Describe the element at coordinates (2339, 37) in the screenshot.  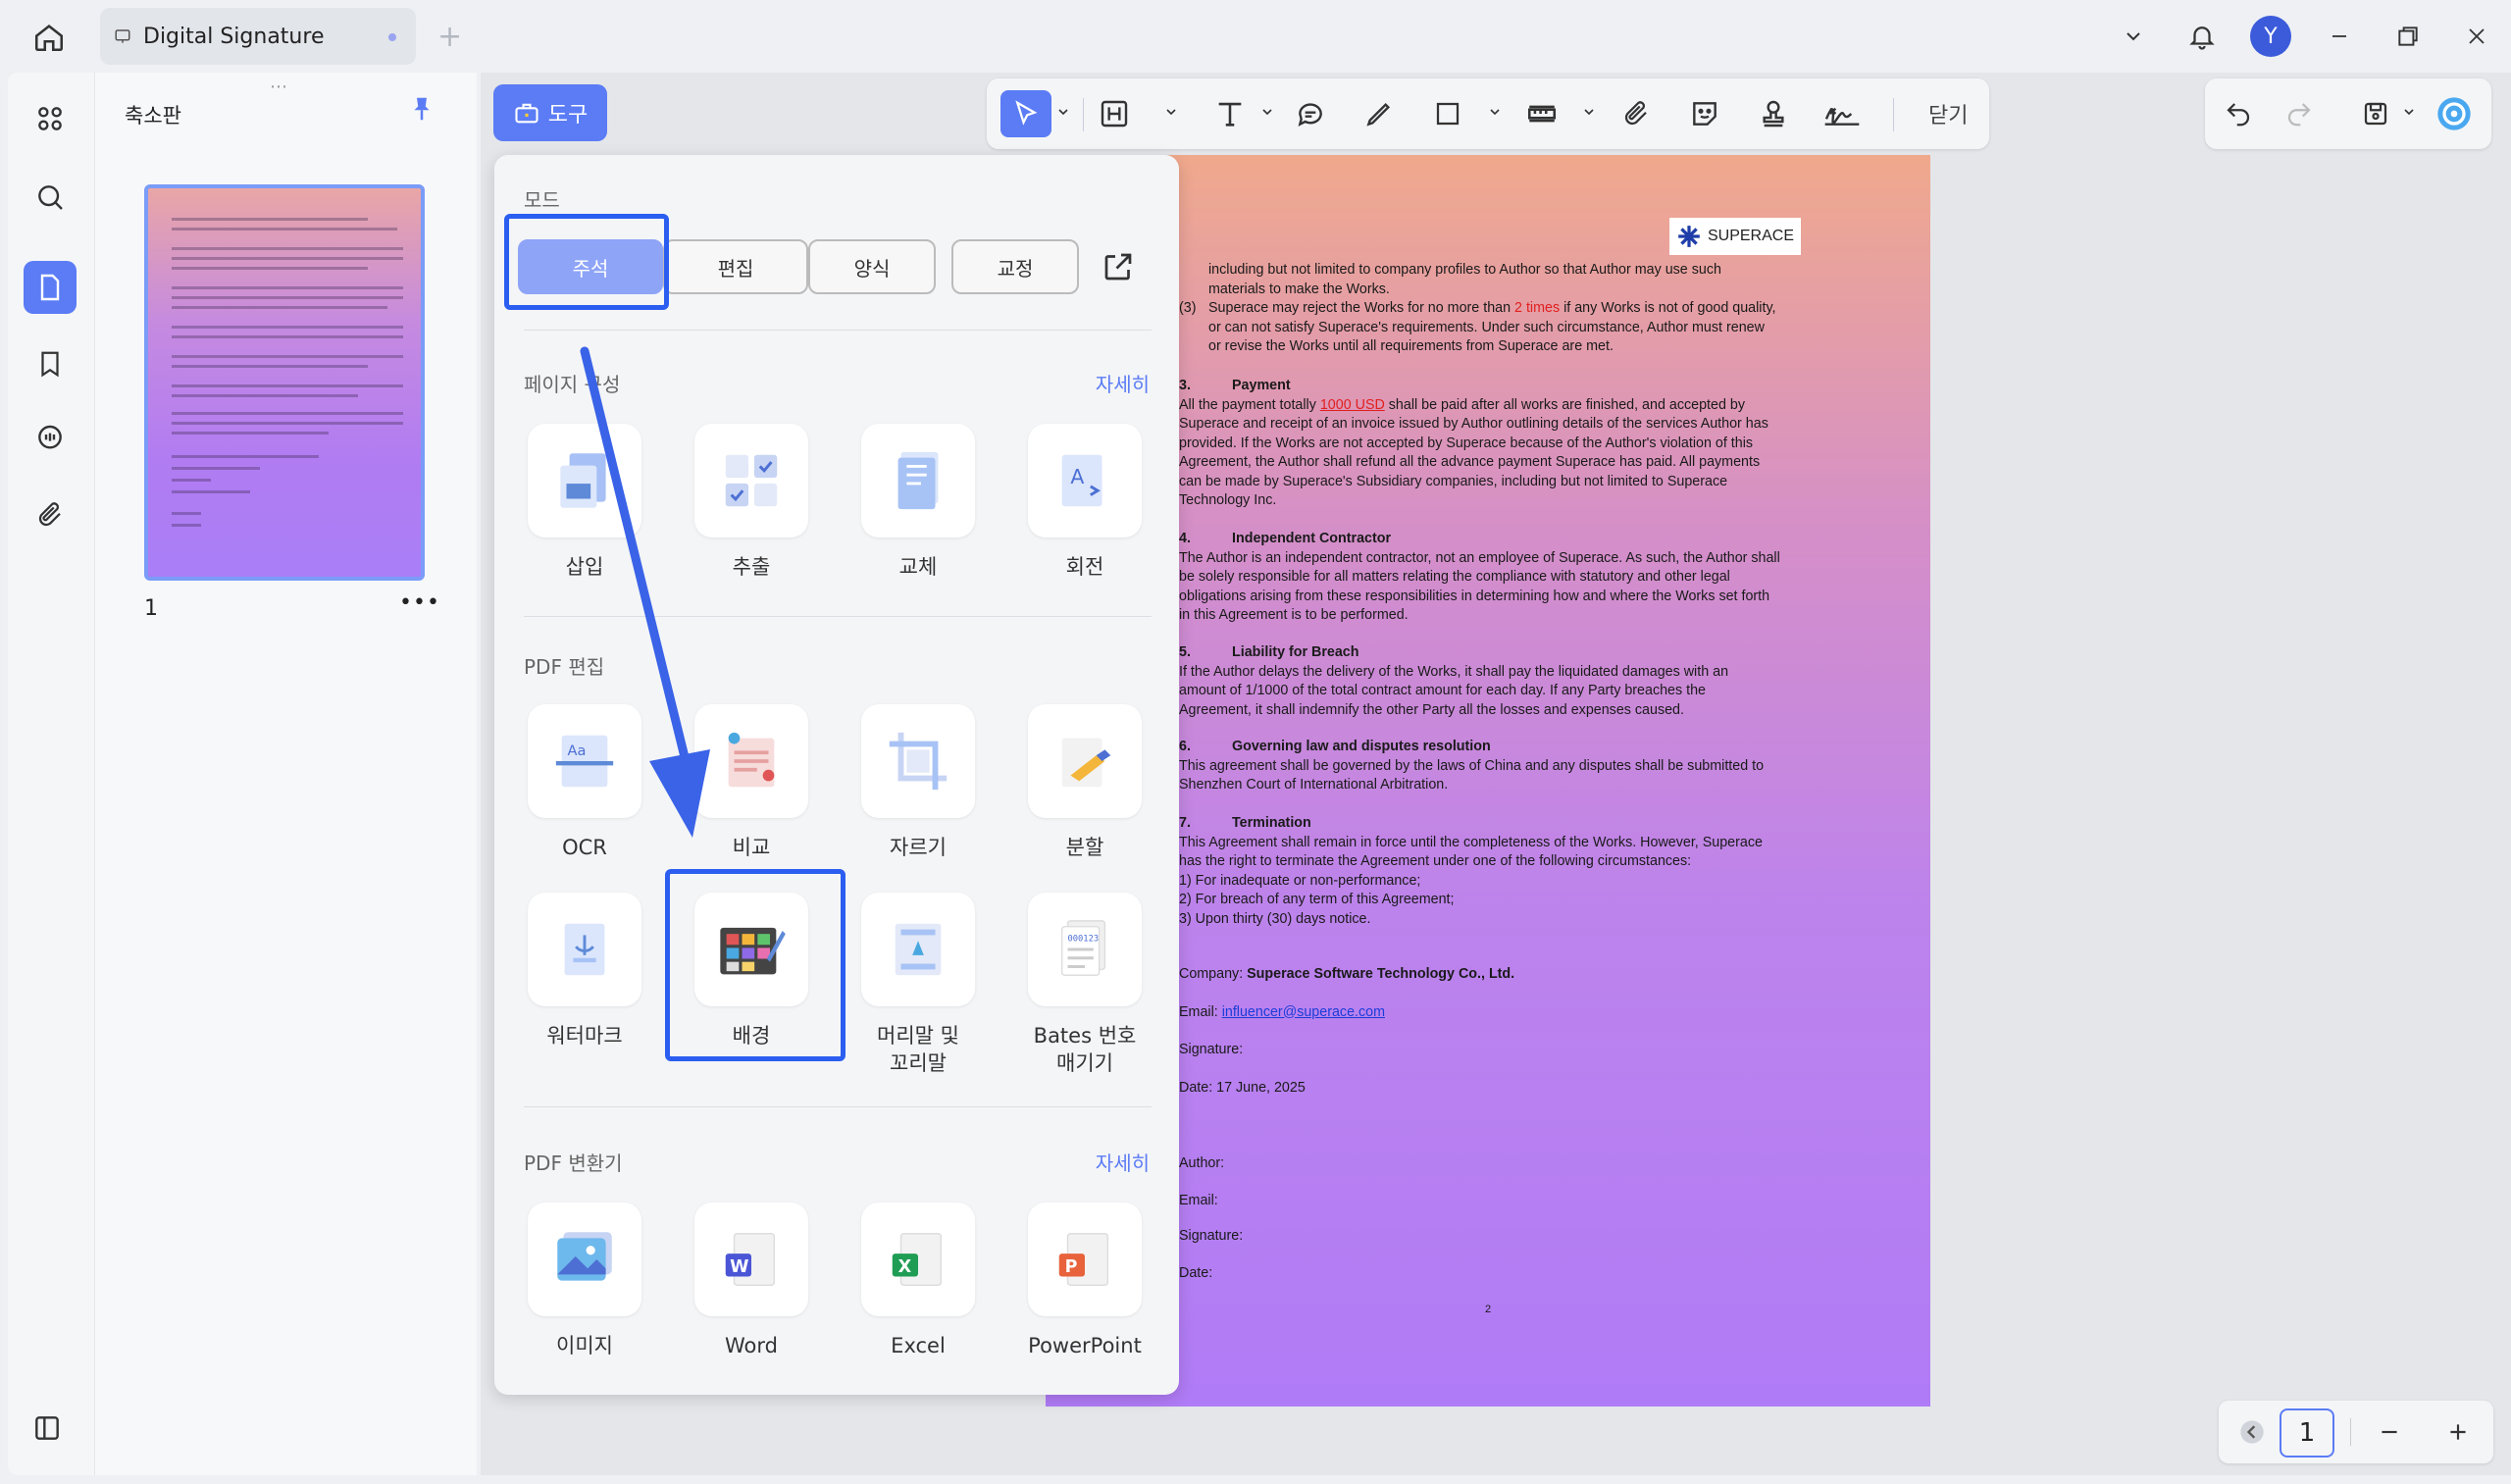
I see `minimize-button` at that location.